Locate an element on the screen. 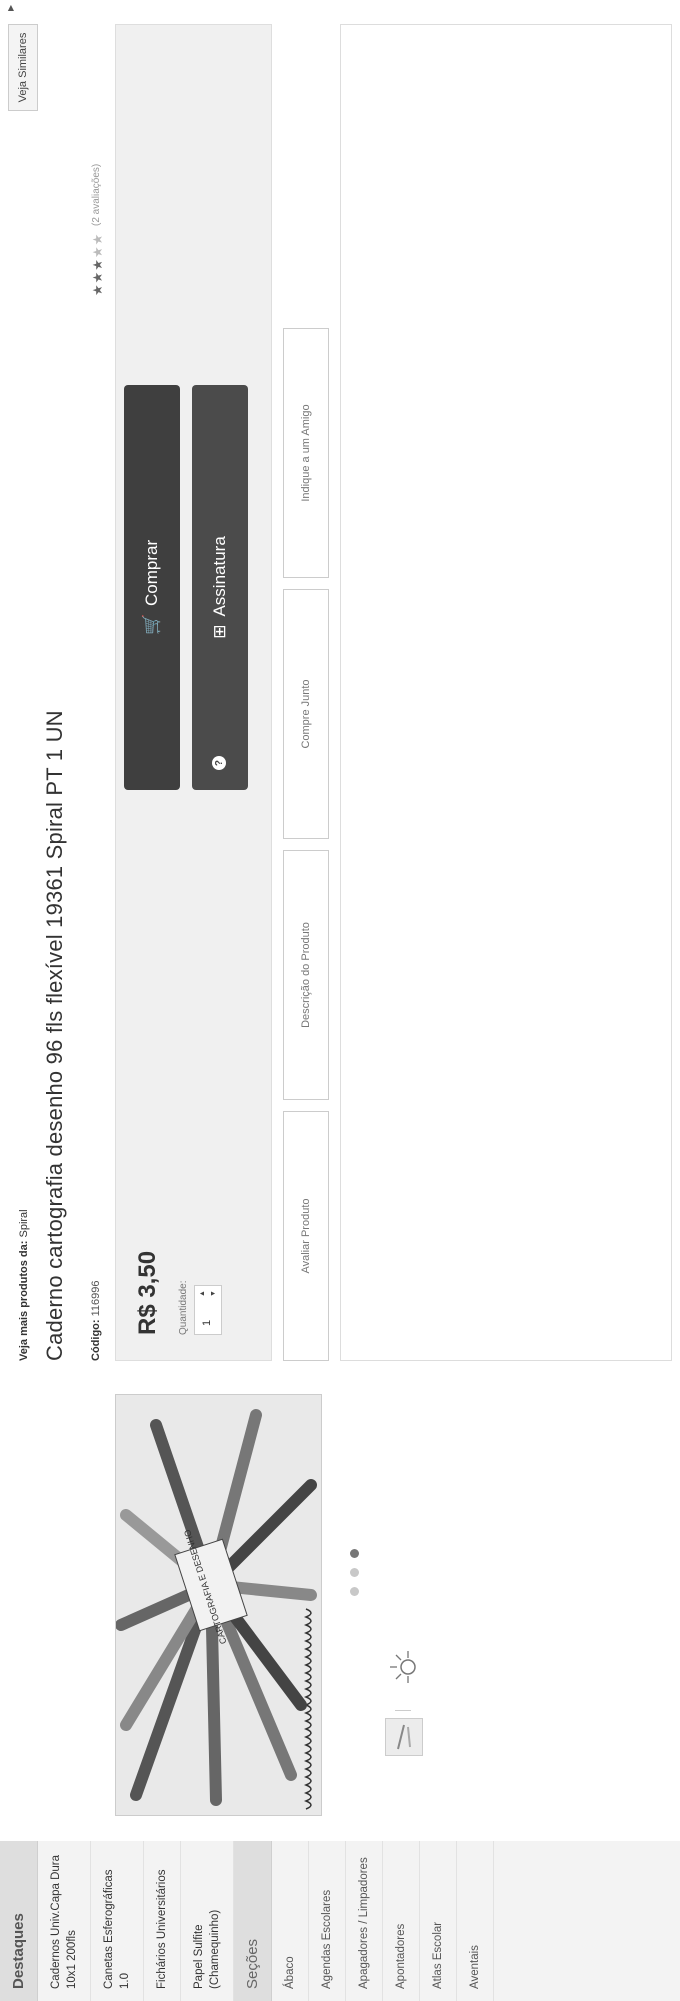 The height and width of the screenshot is (2001, 680). tab-compre-junto: Compre Junto is located at coordinates (306, 714).